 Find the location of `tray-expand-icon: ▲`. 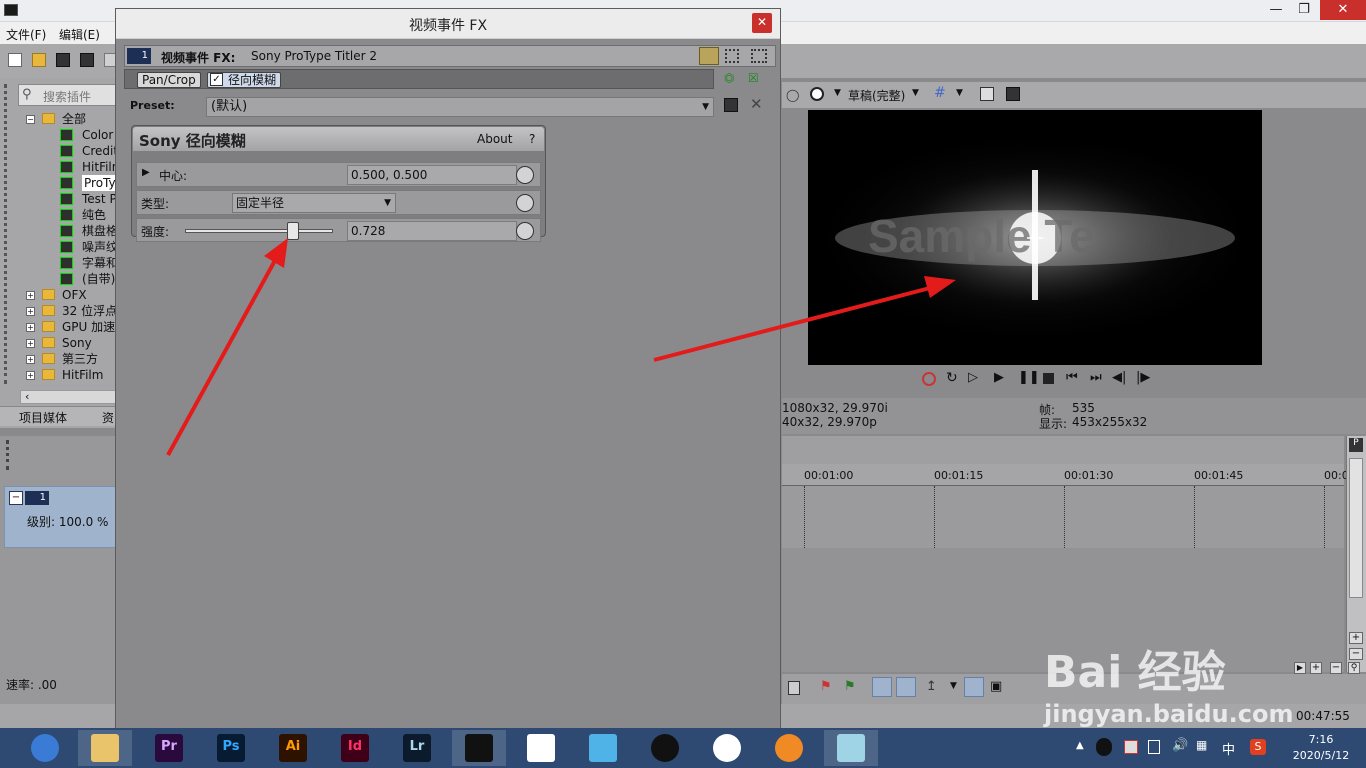

tray-expand-icon: ▲ is located at coordinates (1080, 745).